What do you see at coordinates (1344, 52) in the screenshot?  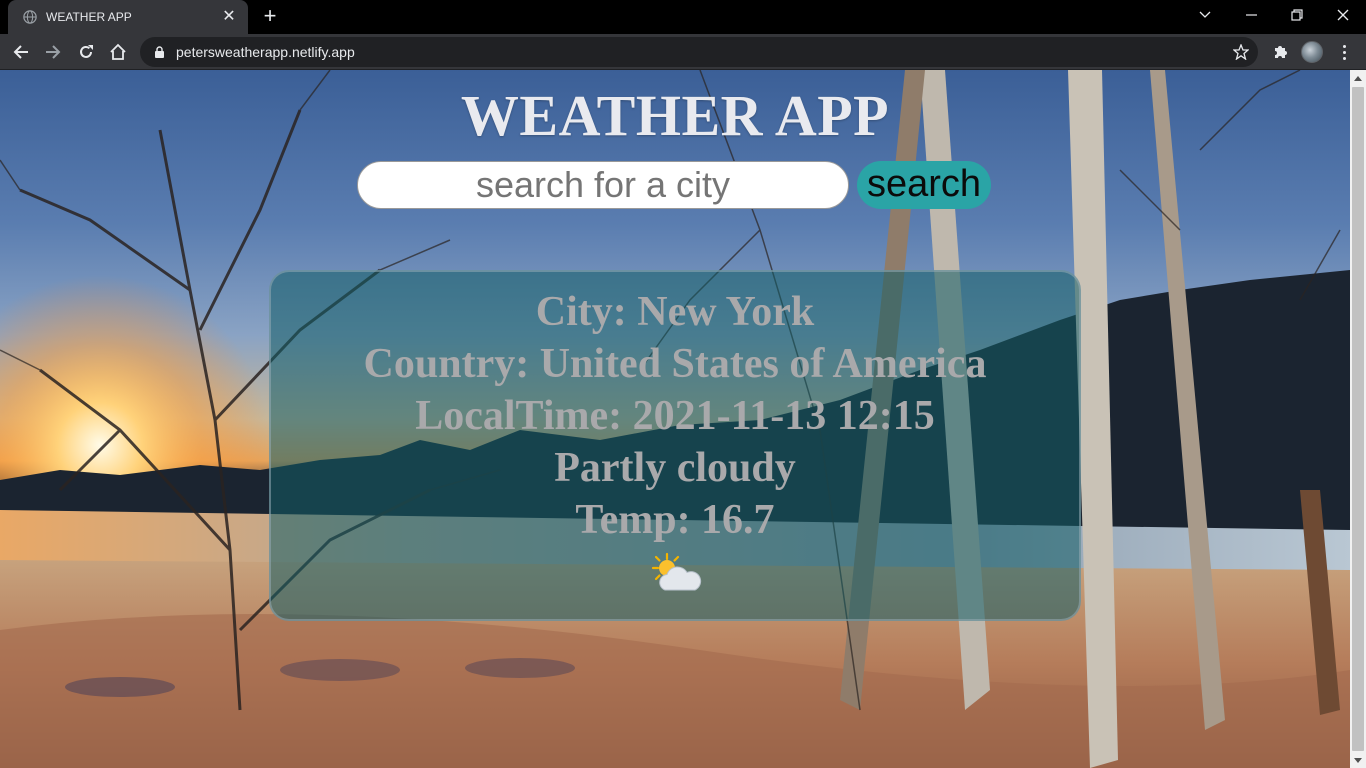 I see `browser-menu-icon` at bounding box center [1344, 52].